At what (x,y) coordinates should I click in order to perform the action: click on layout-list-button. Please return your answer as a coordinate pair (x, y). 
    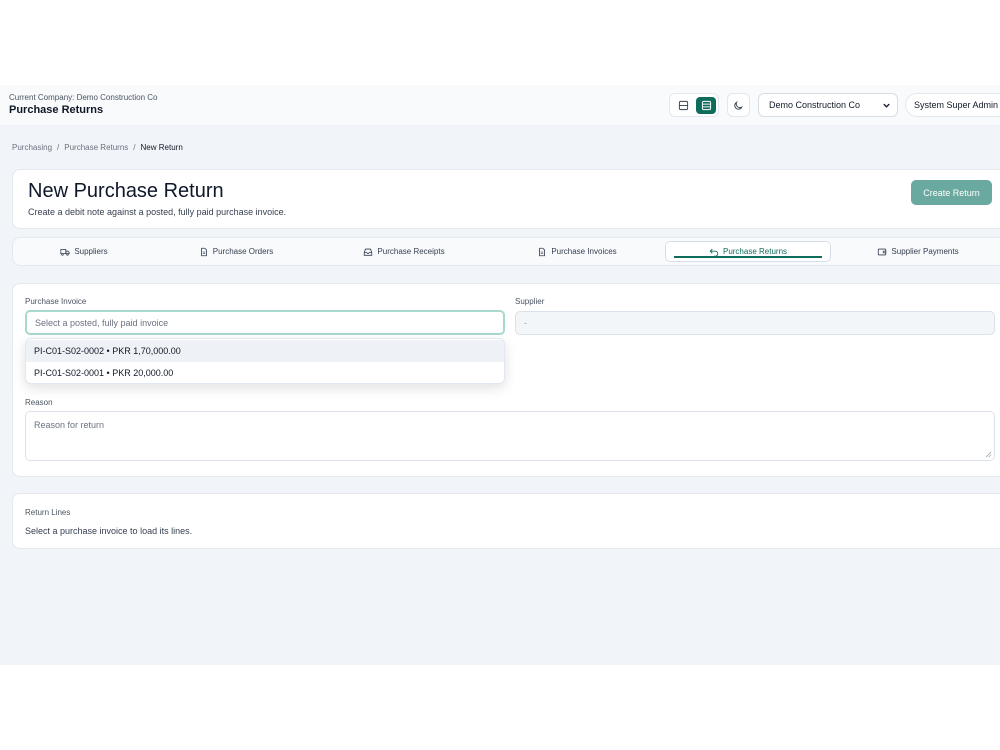
    Looking at the image, I should click on (706, 105).